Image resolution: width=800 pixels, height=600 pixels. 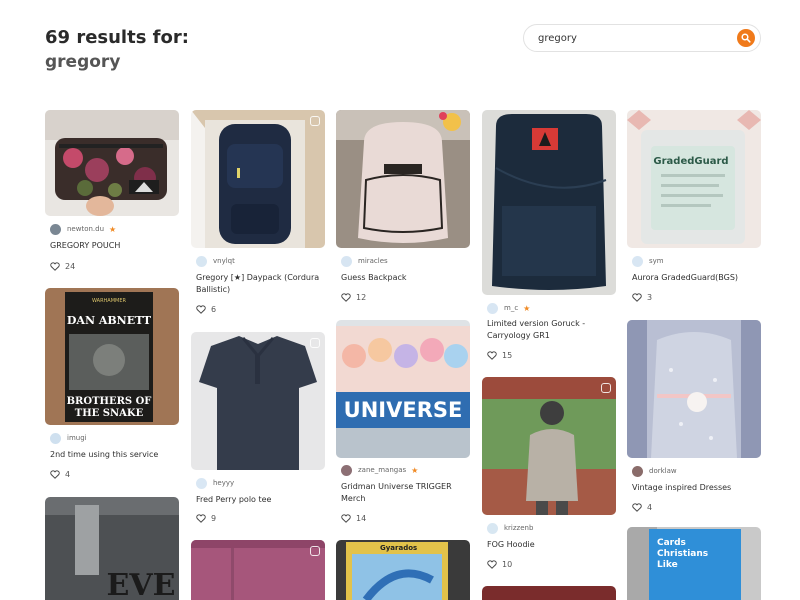 I want to click on seller-info: heyyy, so click(x=215, y=483).